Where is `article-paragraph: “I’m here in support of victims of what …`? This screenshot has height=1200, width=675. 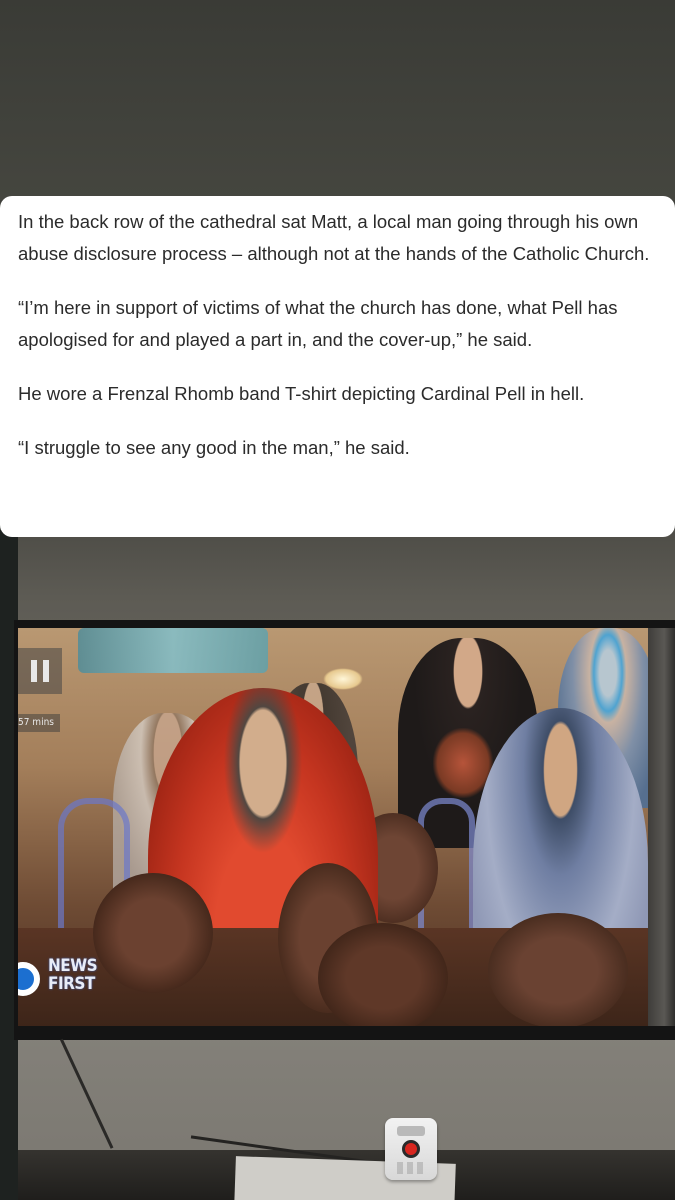 article-paragraph: “I’m here in support of victims of what … is located at coordinates (318, 323).